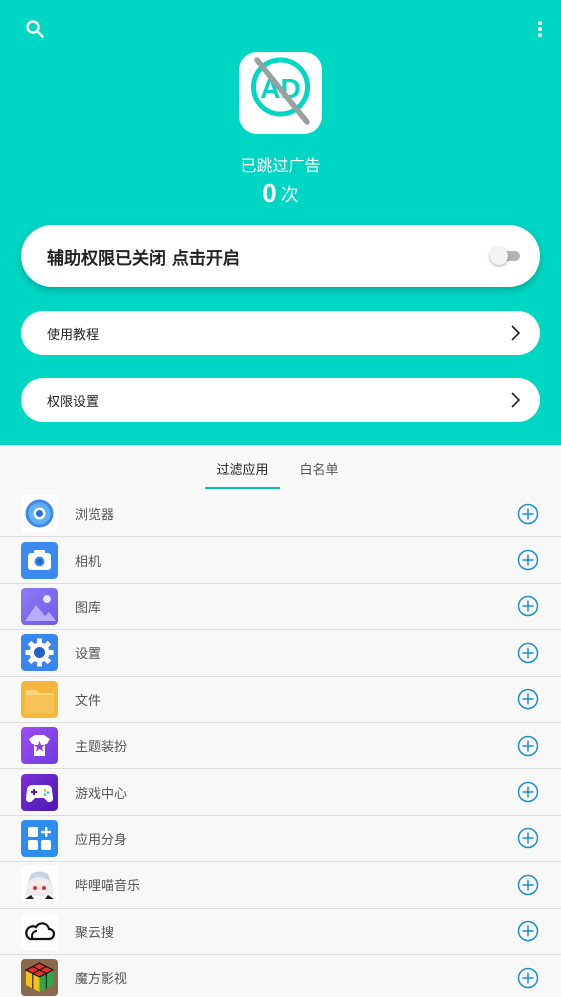 The width and height of the screenshot is (561, 997). Describe the element at coordinates (73, 402) in the screenshot. I see `permission-settings-label: 权限设置` at that location.